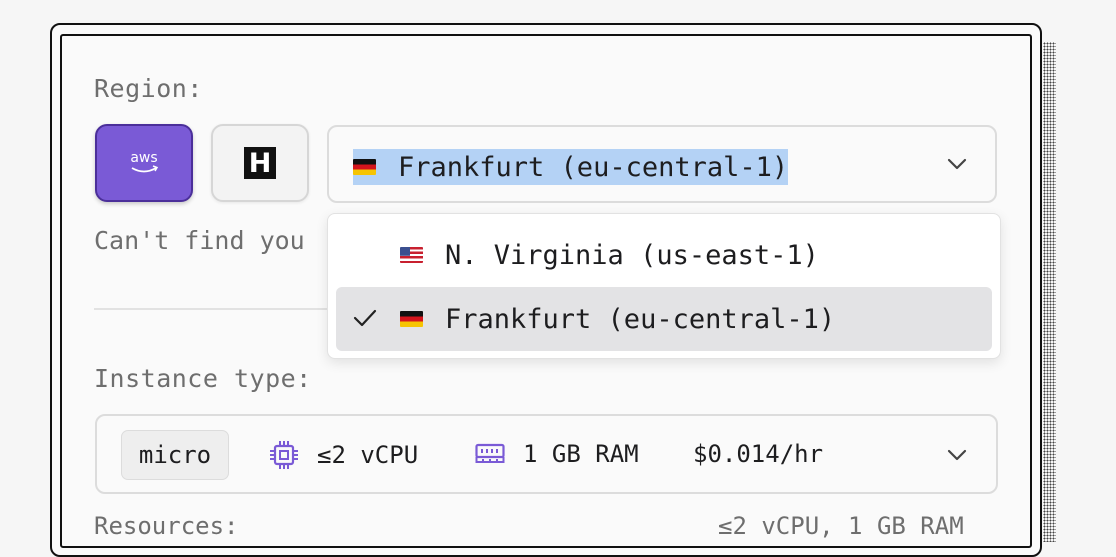  I want to click on resources-label: Resources:, so click(166, 526).